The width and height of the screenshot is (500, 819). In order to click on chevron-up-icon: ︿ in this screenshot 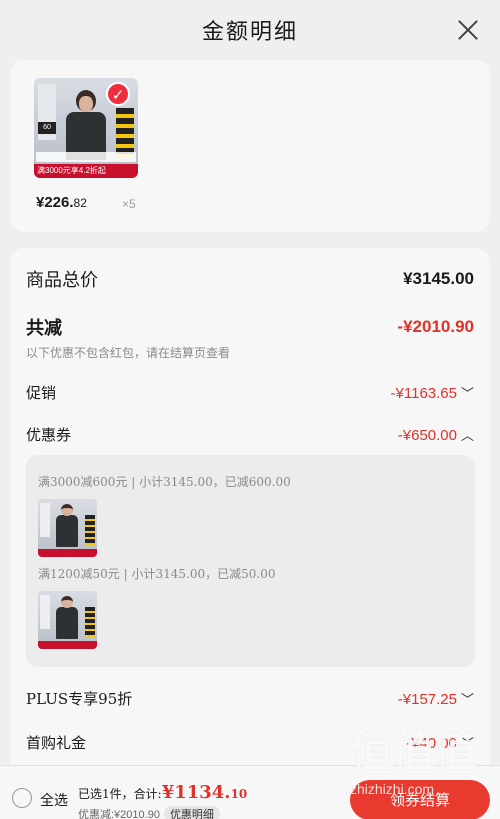, I will do `click(467, 434)`.